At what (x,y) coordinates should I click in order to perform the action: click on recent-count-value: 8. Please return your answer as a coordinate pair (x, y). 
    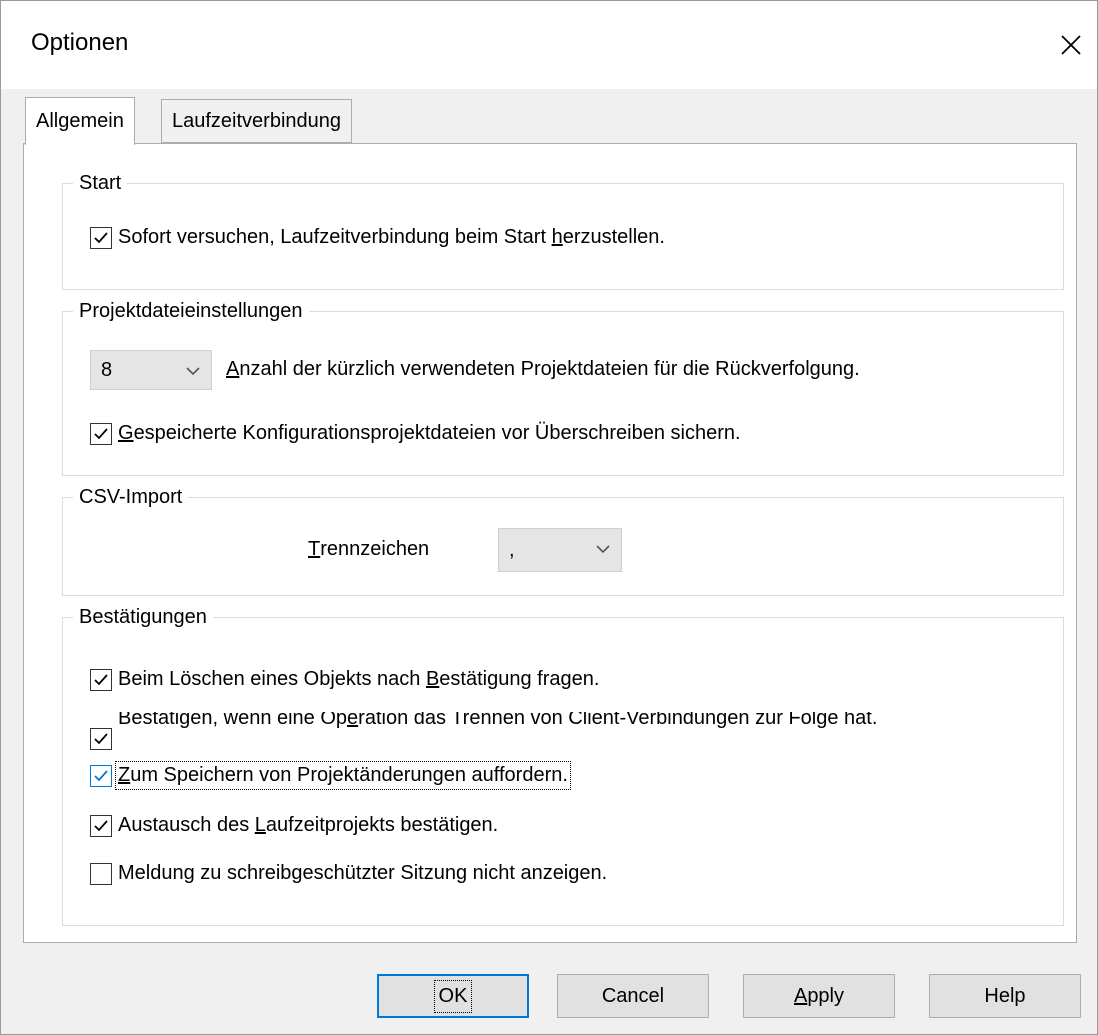
    Looking at the image, I should click on (107, 369).